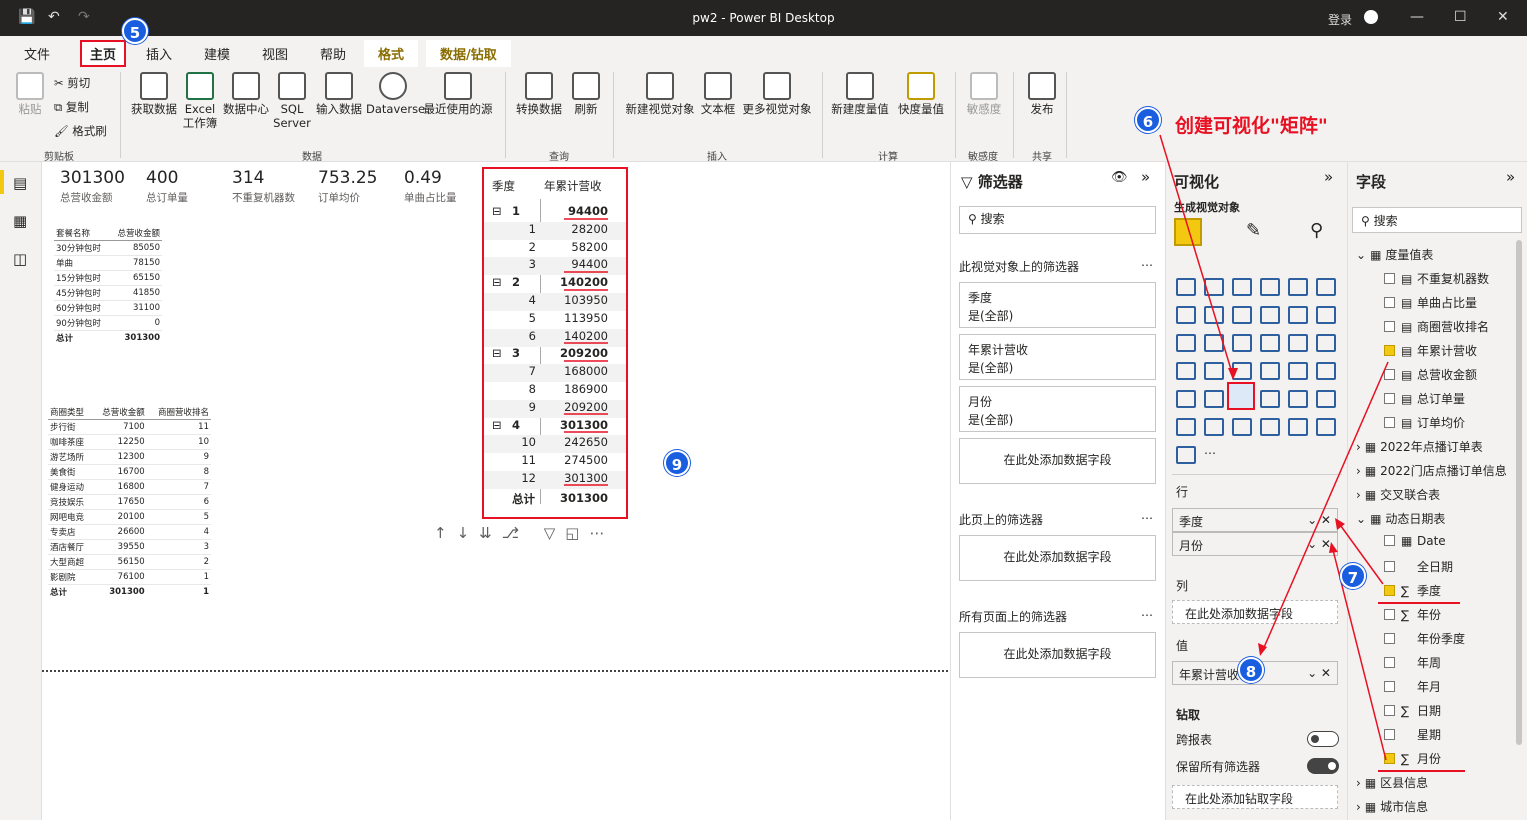 The image size is (1527, 820). Describe the element at coordinates (1251, 126) in the screenshot. I see `annotation-caption: 创建可视化"矩阵"` at that location.